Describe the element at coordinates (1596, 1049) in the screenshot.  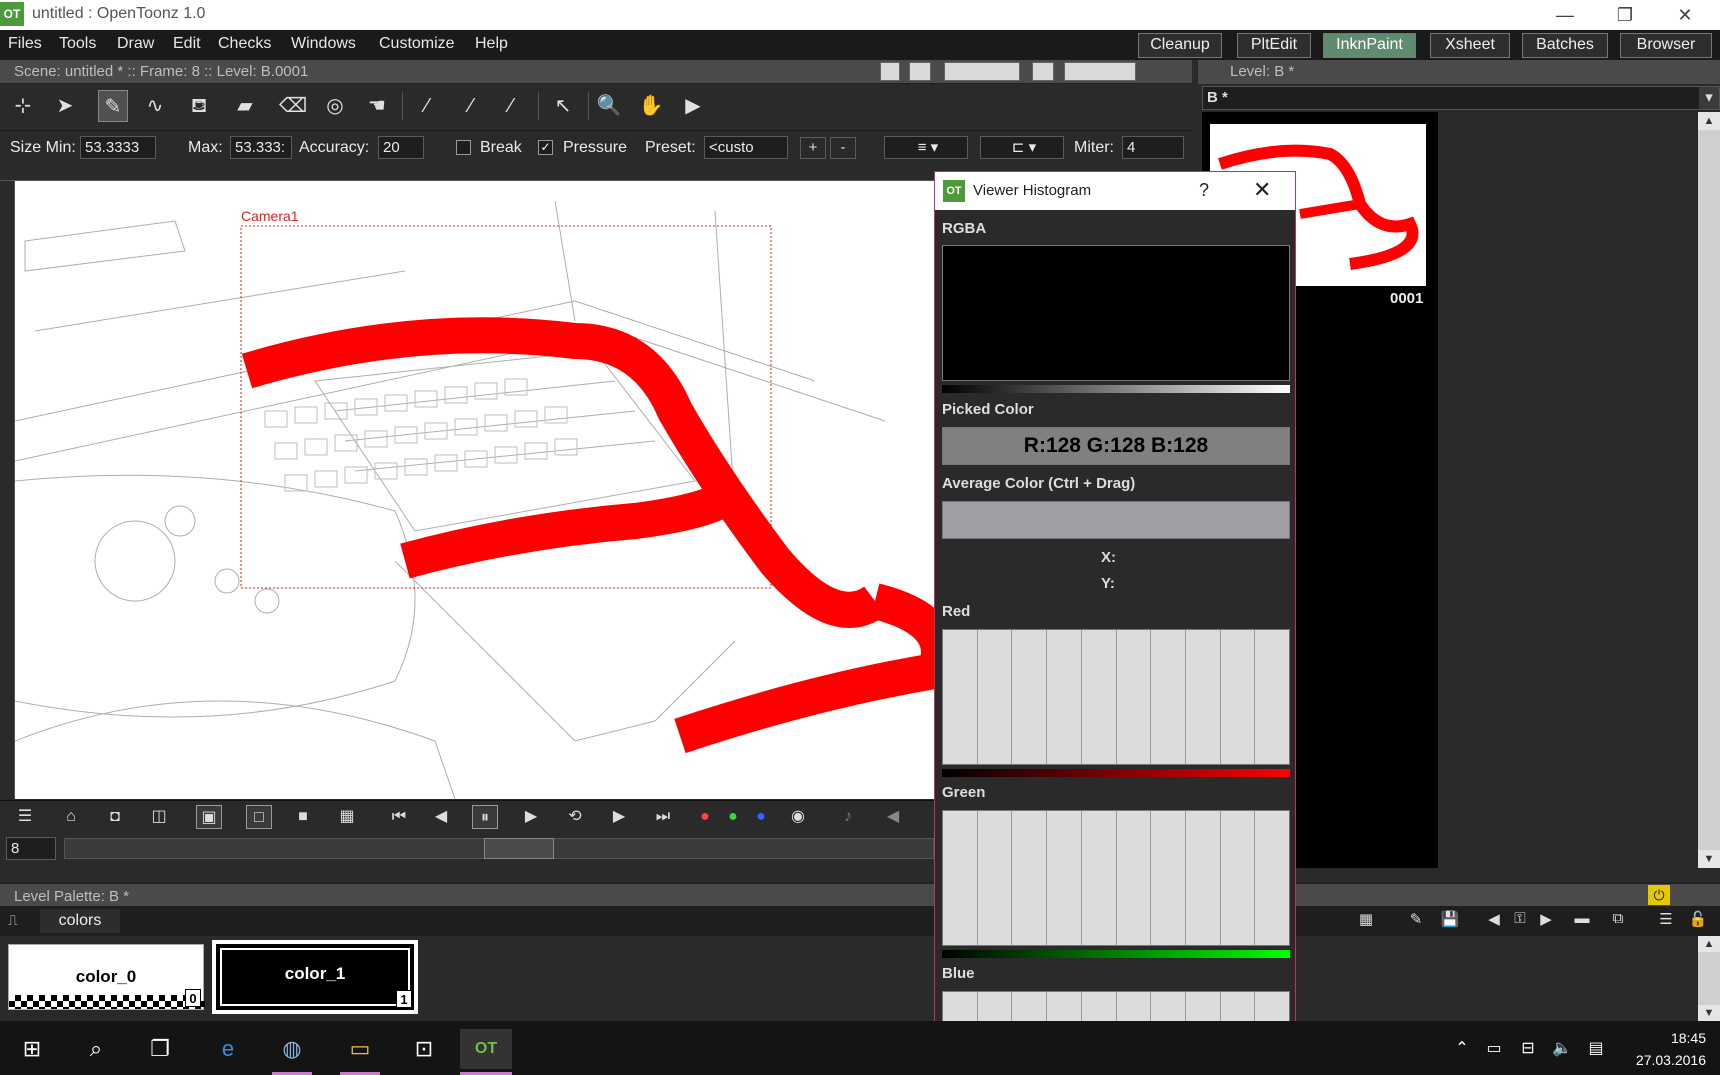
I see `notifications-icon: ▤` at that location.